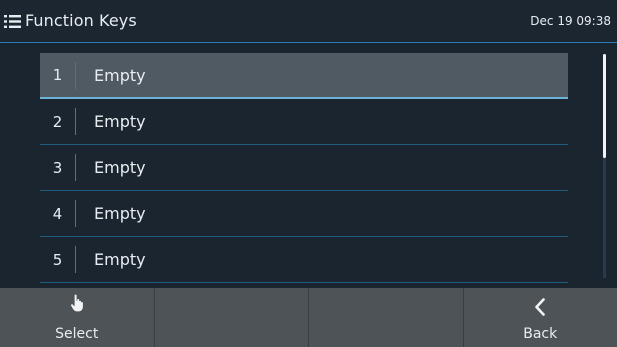 The image size is (617, 347). What do you see at coordinates (57, 259) in the screenshot?
I see `function-key-number: 5` at bounding box center [57, 259].